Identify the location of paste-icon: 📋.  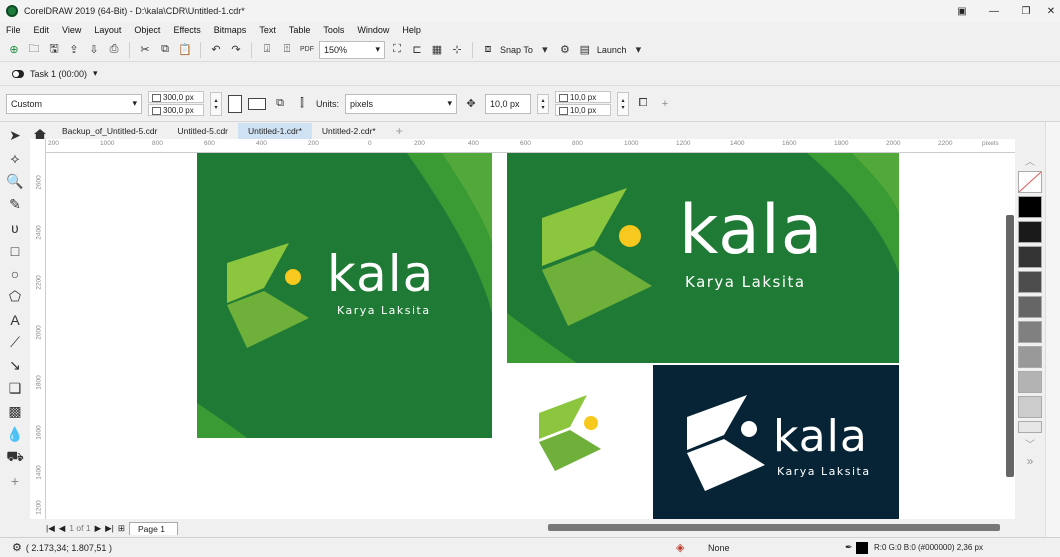
(185, 50).